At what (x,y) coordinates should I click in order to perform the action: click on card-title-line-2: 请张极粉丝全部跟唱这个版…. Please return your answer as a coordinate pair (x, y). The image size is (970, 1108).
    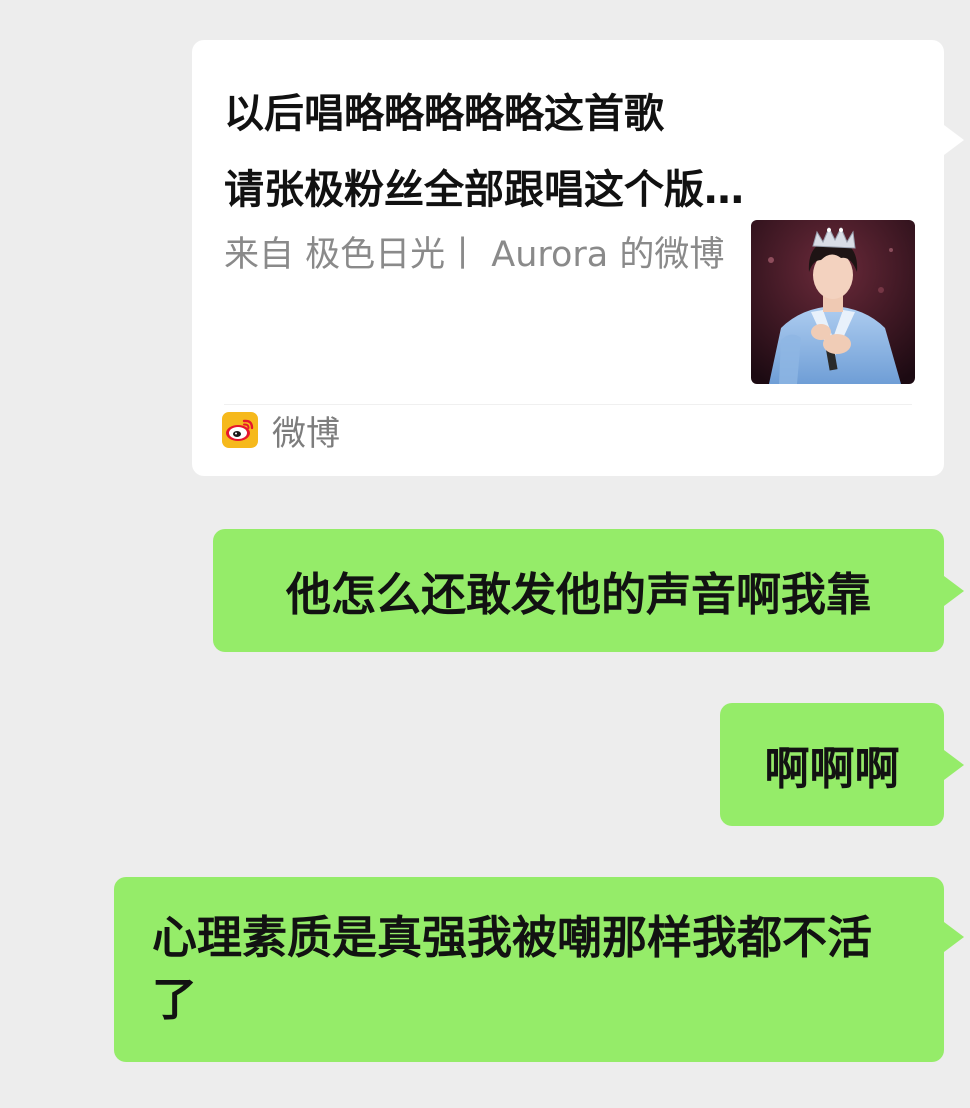
    Looking at the image, I should click on (484, 190).